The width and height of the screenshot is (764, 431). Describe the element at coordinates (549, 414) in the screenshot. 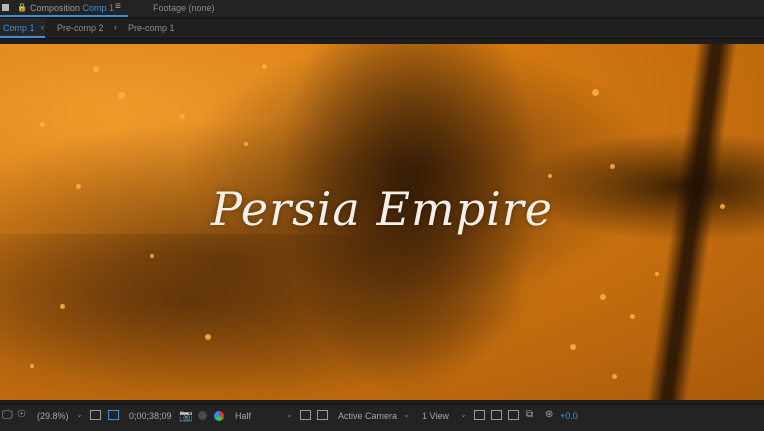

I see `reset-exposure-icon: ⊛` at that location.